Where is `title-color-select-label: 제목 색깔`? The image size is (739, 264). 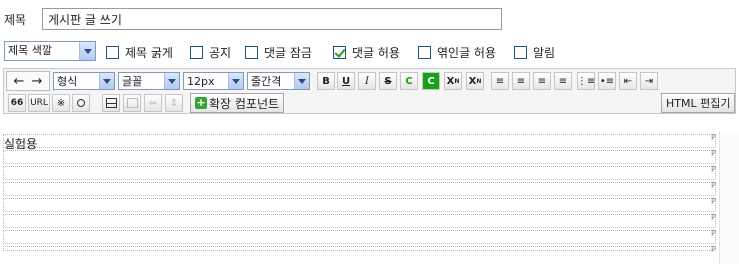 title-color-select-label: 제목 색깔 is located at coordinates (30, 50).